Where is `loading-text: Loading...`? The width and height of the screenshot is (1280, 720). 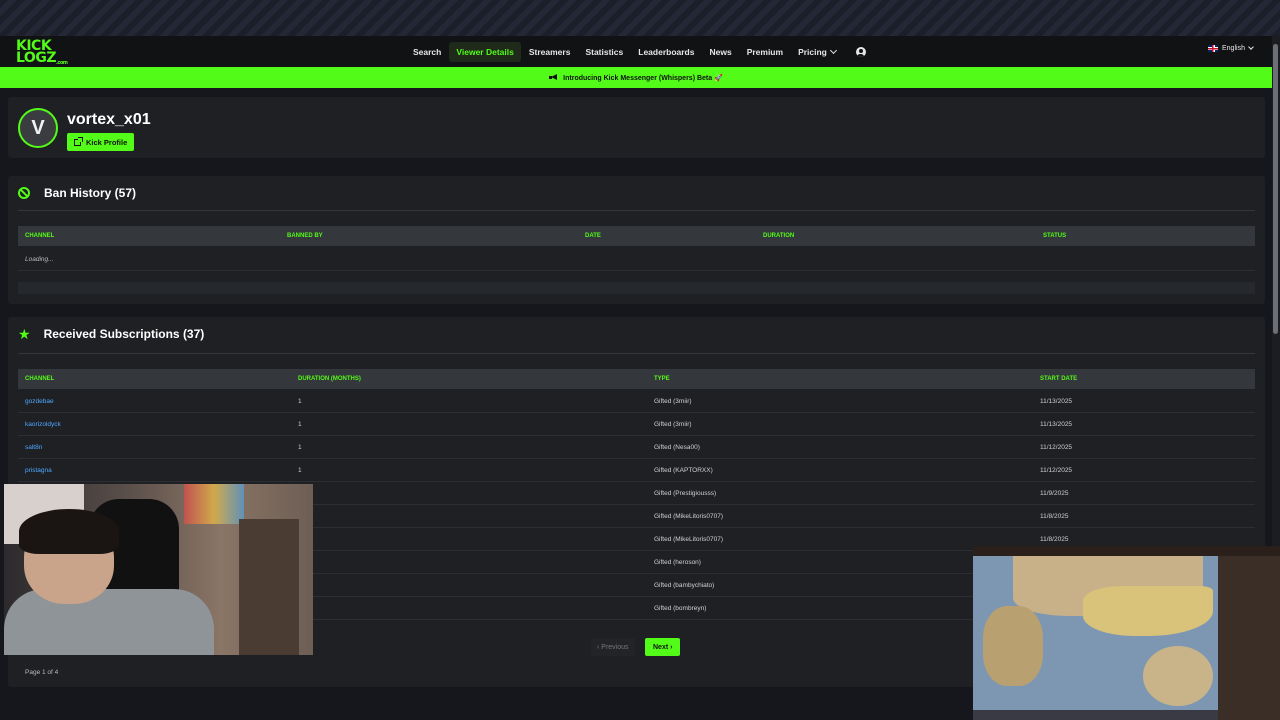 loading-text: Loading... is located at coordinates (39, 259).